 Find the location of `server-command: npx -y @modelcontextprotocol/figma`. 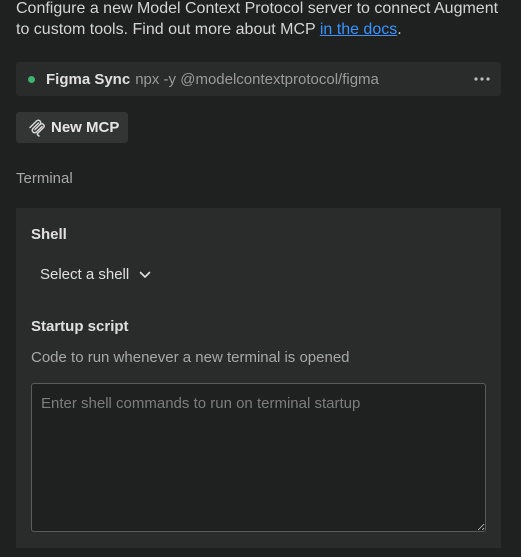

server-command: npx -y @modelcontextprotocol/figma is located at coordinates (257, 79).